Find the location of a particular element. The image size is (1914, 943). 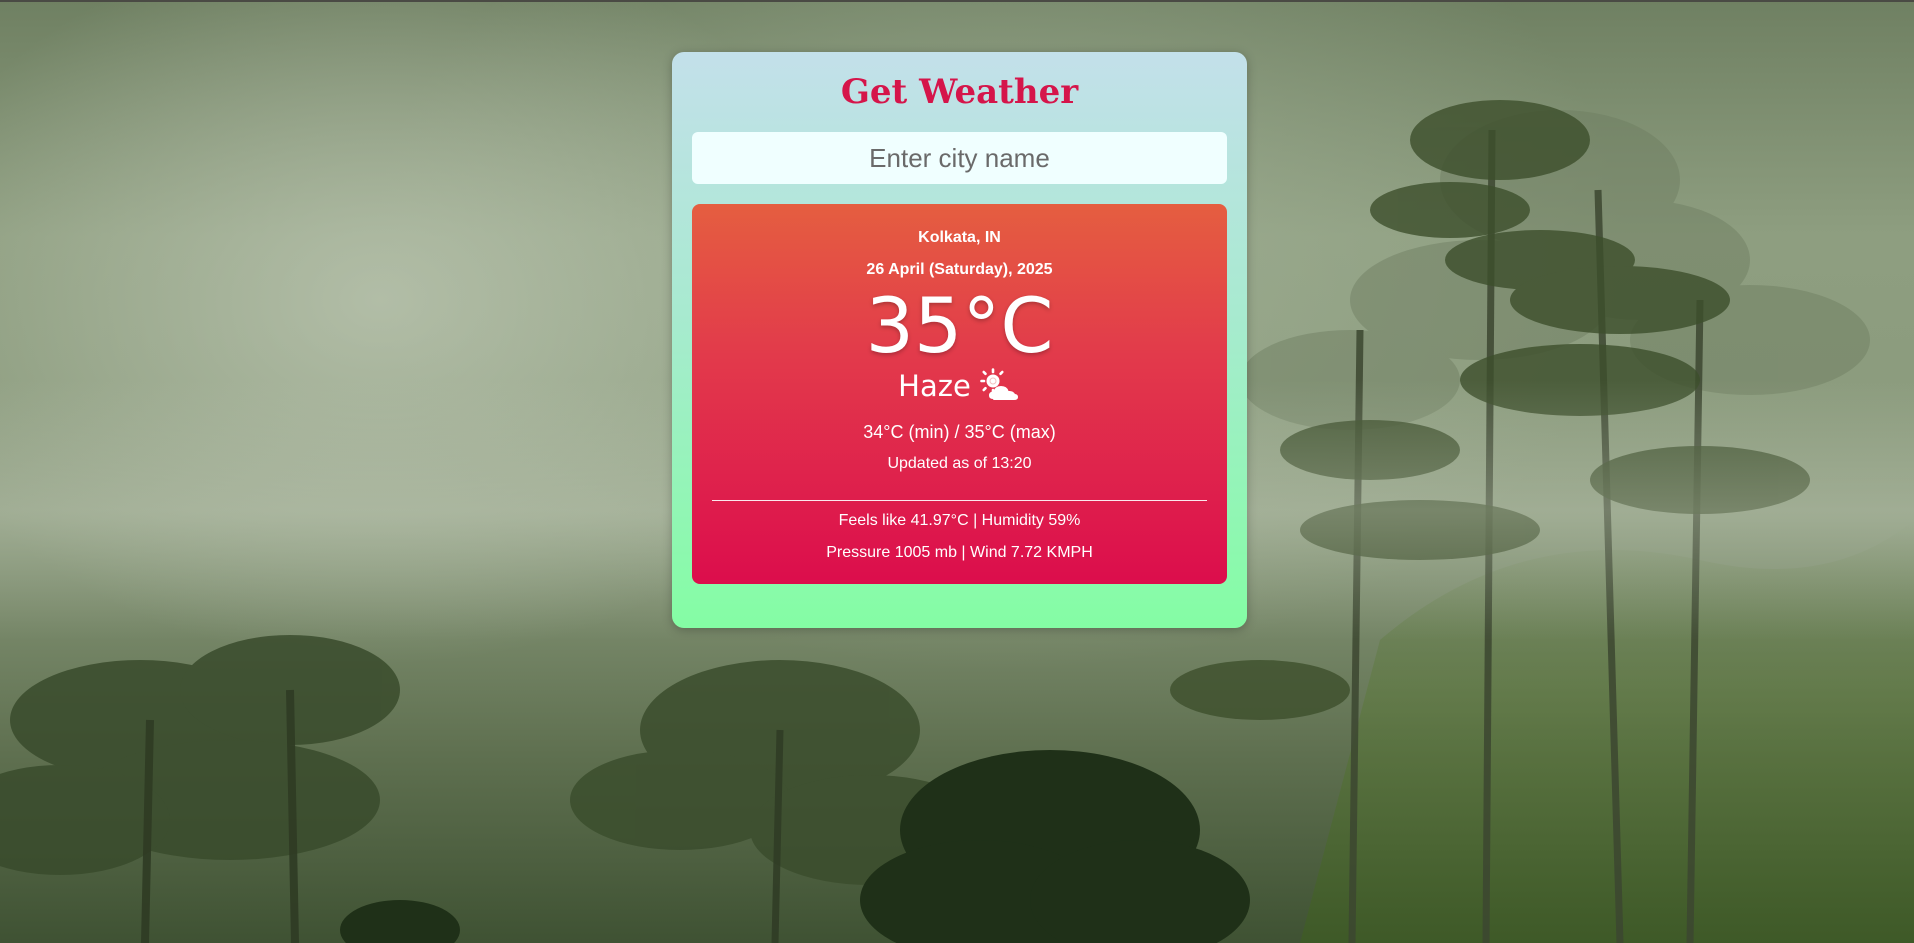

condition-label: Haze is located at coordinates (934, 386).